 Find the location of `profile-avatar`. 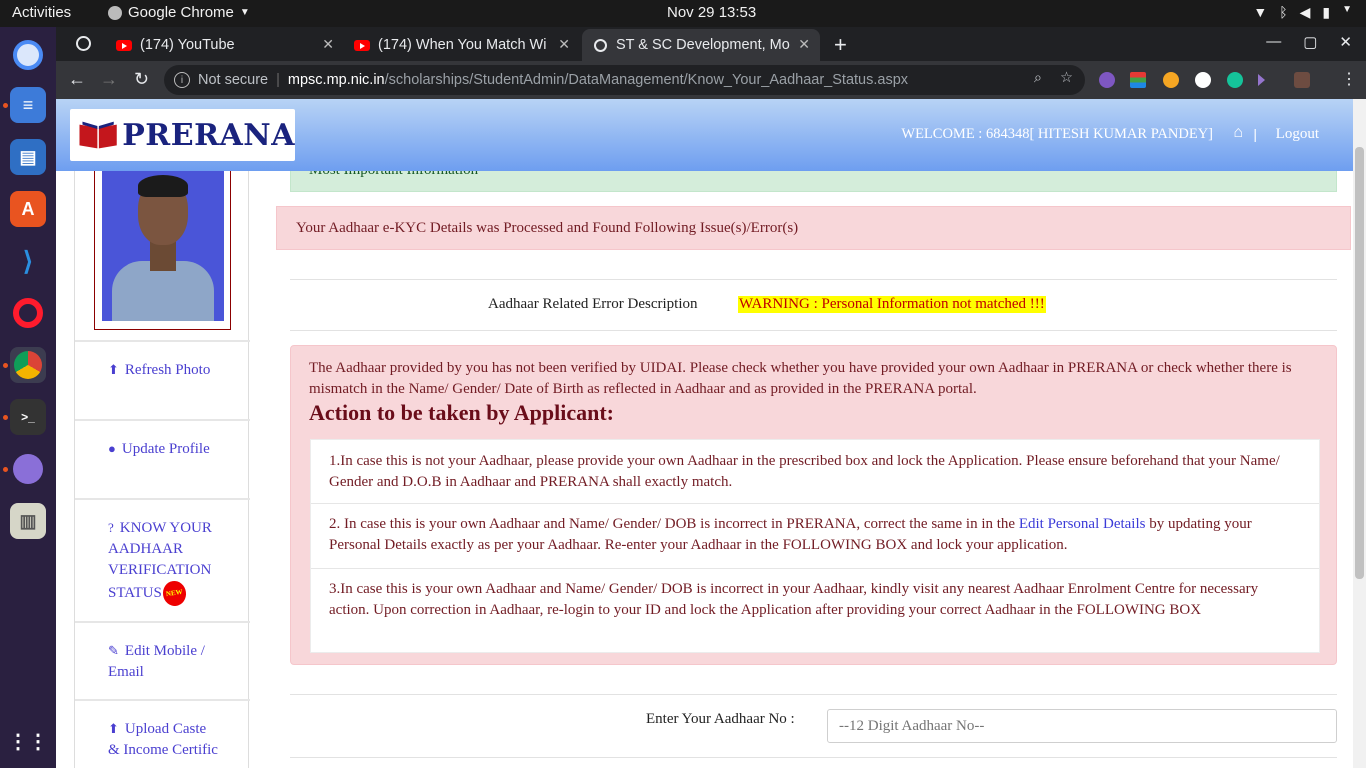

profile-avatar is located at coordinates (1302, 80).